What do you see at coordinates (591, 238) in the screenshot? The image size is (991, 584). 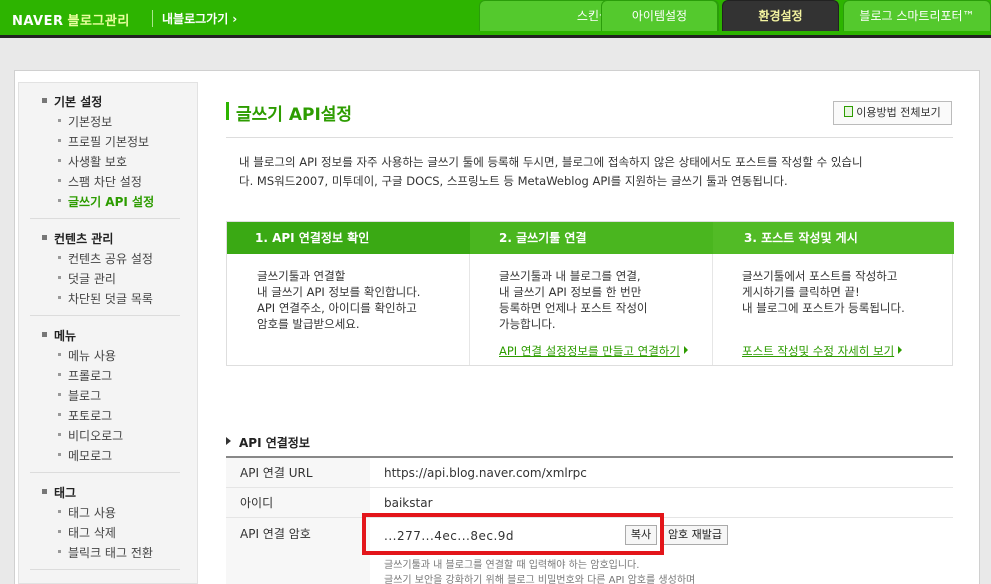 I see `step-2-header: 2. 글쓰기툴 연결` at bounding box center [591, 238].